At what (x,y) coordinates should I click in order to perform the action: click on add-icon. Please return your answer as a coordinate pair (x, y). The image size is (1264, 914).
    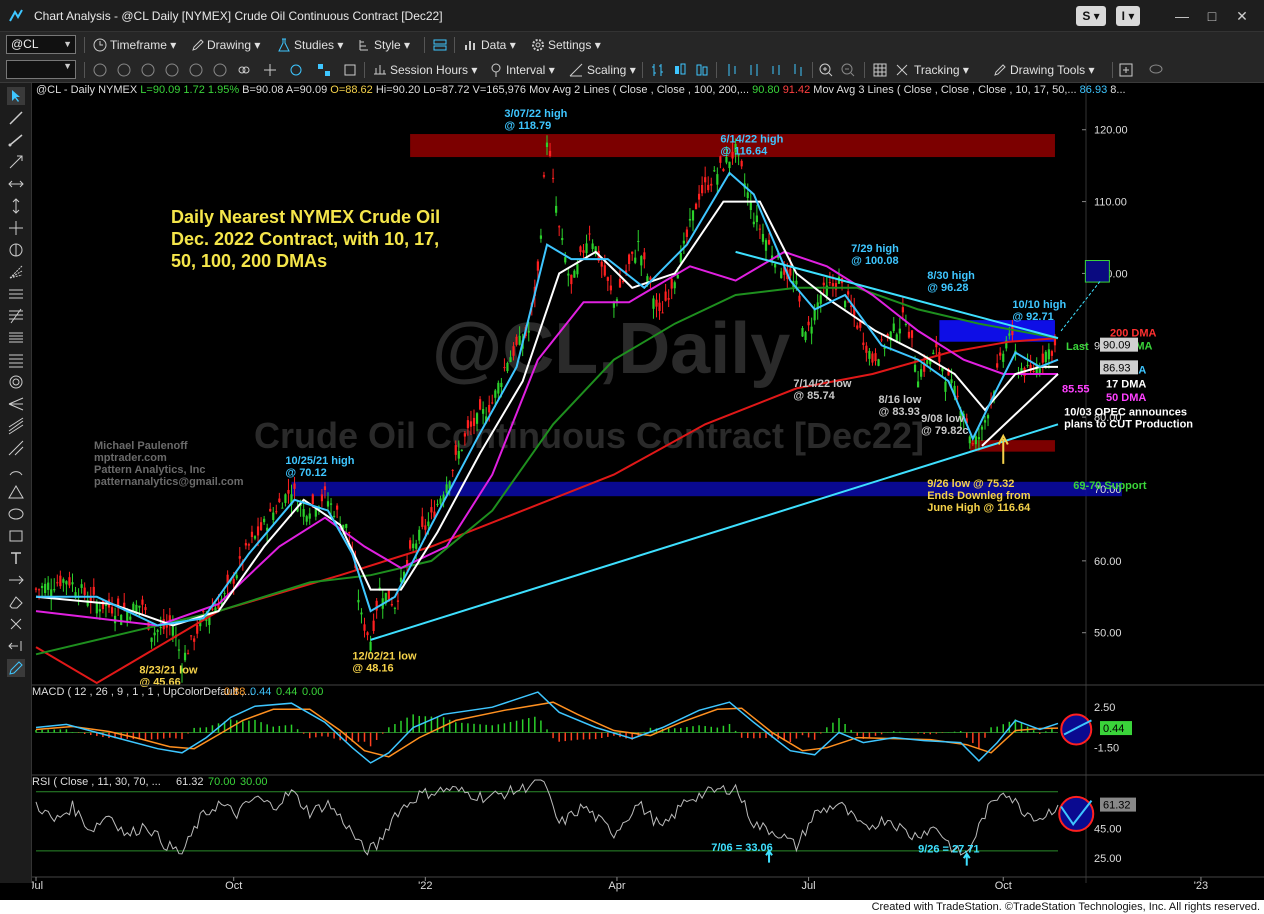
    Looking at the image, I should click on (1126, 70).